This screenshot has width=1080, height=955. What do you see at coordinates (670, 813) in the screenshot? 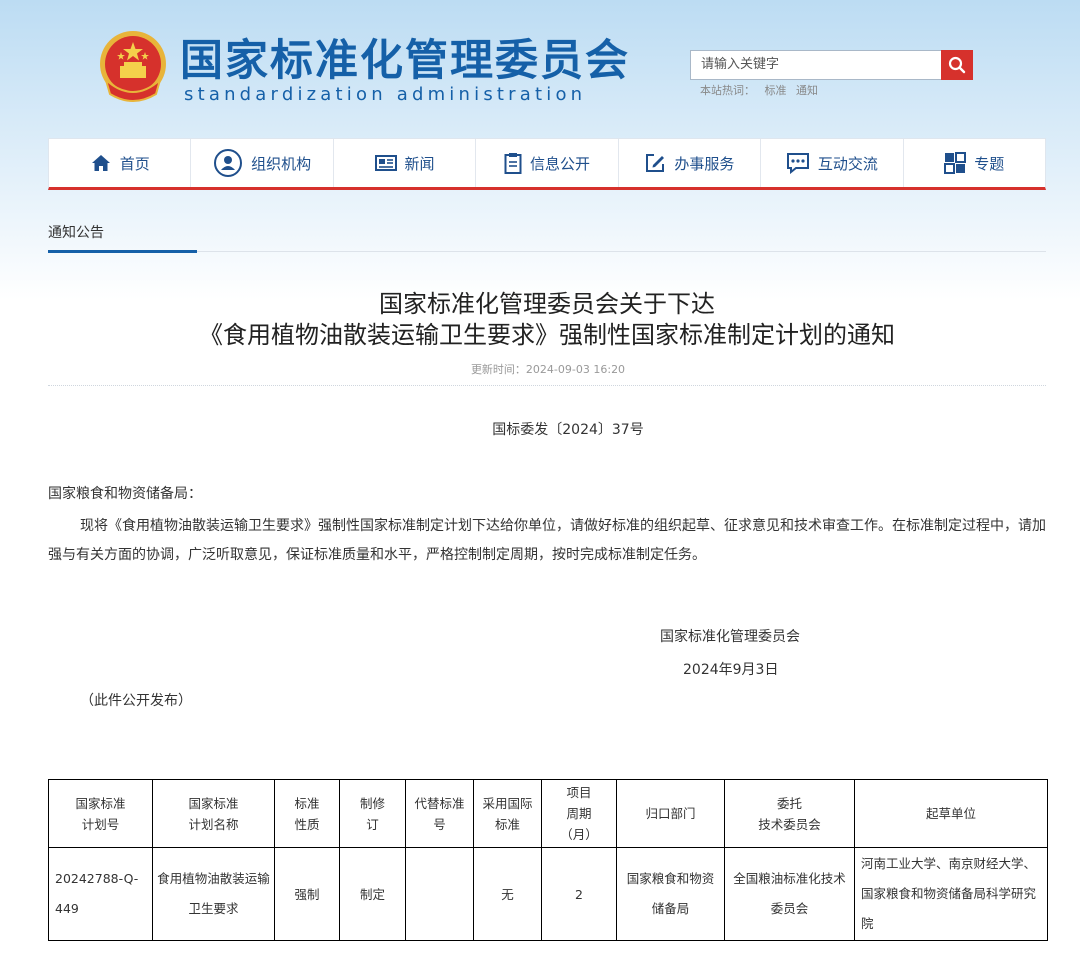
I see `table-header-cell: 归口部门` at bounding box center [670, 813].